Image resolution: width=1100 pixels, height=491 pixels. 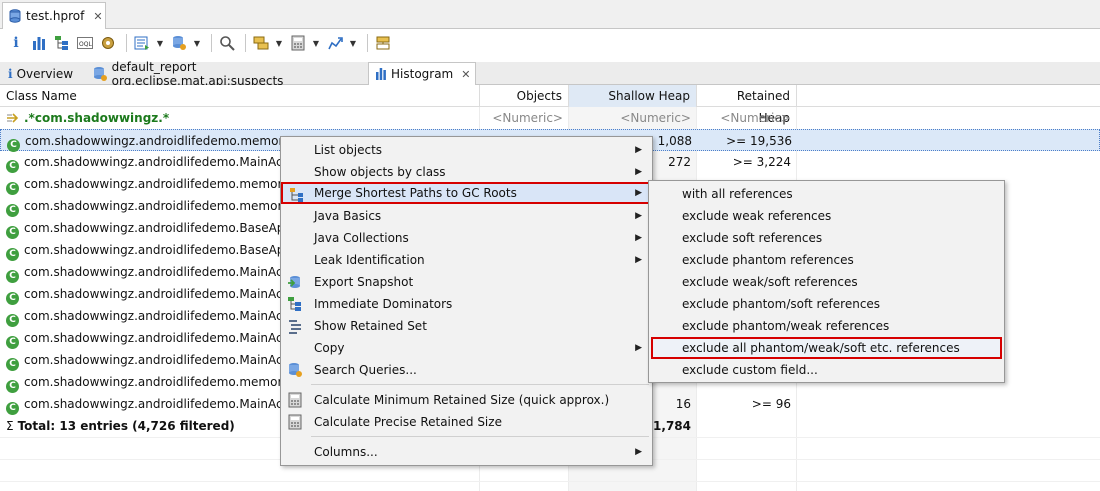 I want to click on menu-item-calc-precise-retained: Calculate Precise Retained Size, so click(x=466, y=422).